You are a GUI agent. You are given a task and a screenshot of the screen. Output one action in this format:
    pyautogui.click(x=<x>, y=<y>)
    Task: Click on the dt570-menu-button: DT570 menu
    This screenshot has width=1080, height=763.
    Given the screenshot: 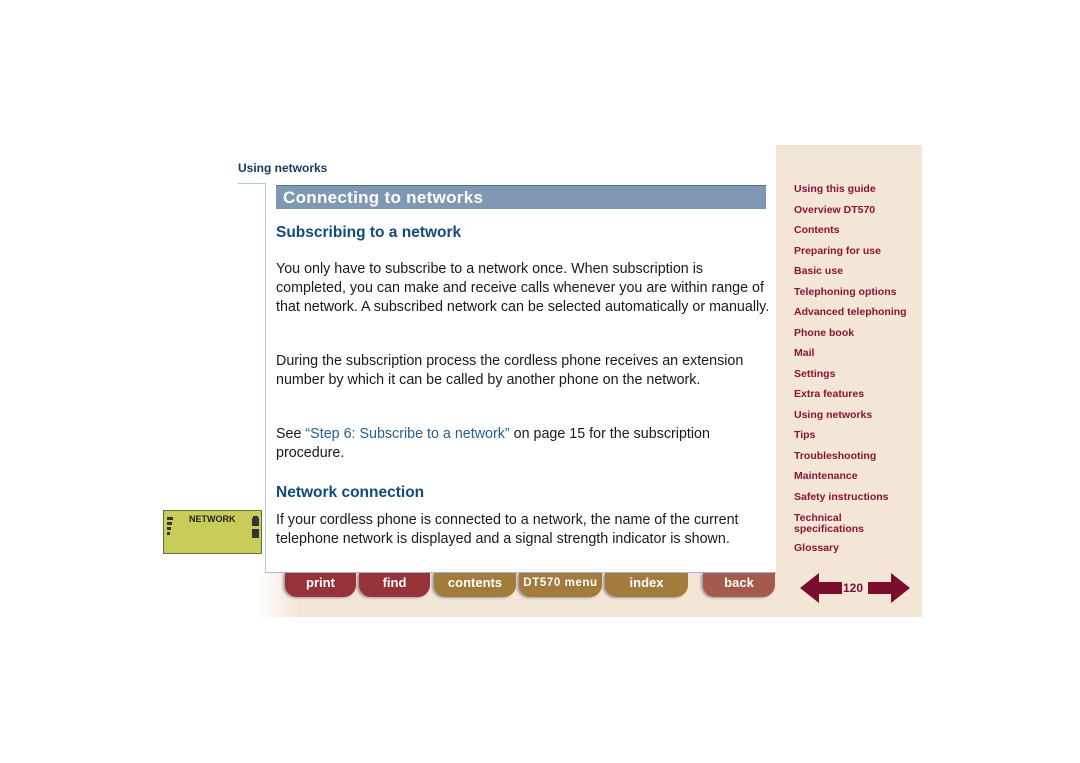 What is the action you would take?
    pyautogui.click(x=560, y=585)
    